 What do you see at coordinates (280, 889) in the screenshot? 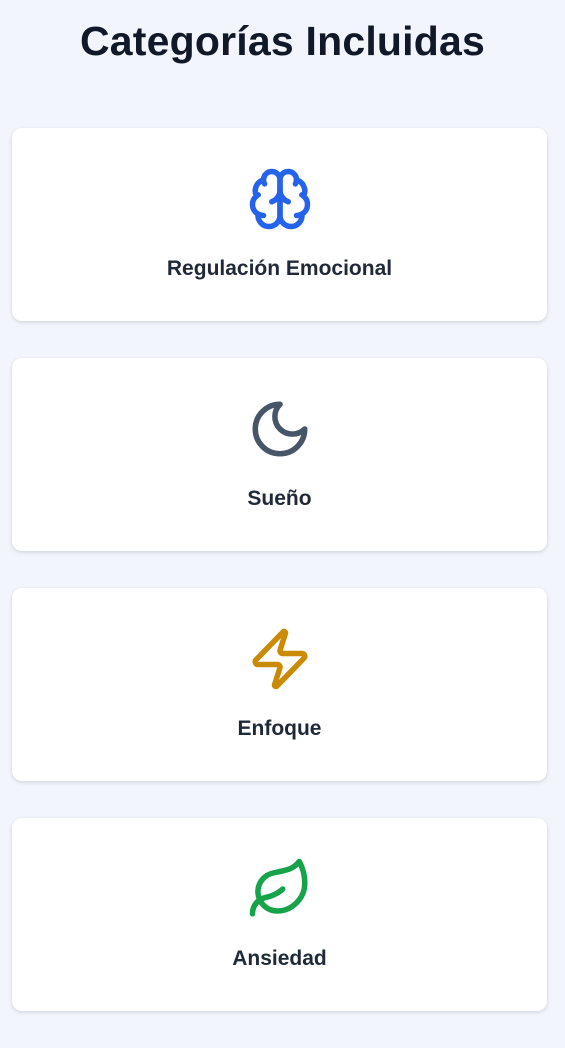
I see `leaf-icon` at bounding box center [280, 889].